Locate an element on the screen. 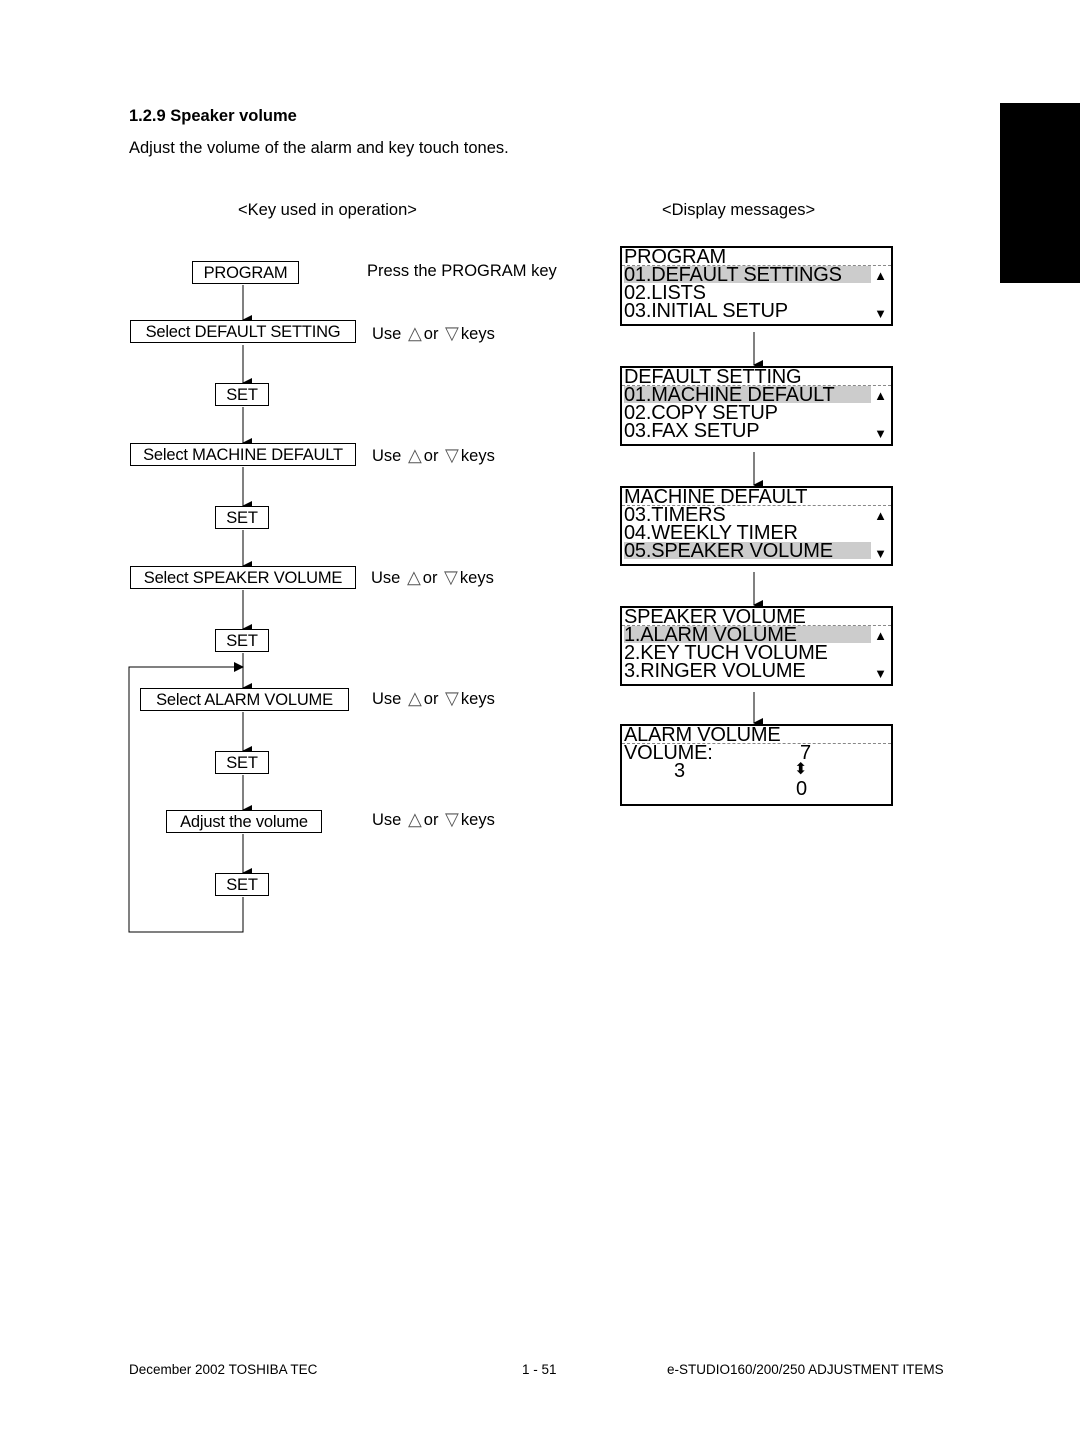 The width and height of the screenshot is (1080, 1441). select-default-setting-step: Select DEFAULT SETTING is located at coordinates (243, 331).